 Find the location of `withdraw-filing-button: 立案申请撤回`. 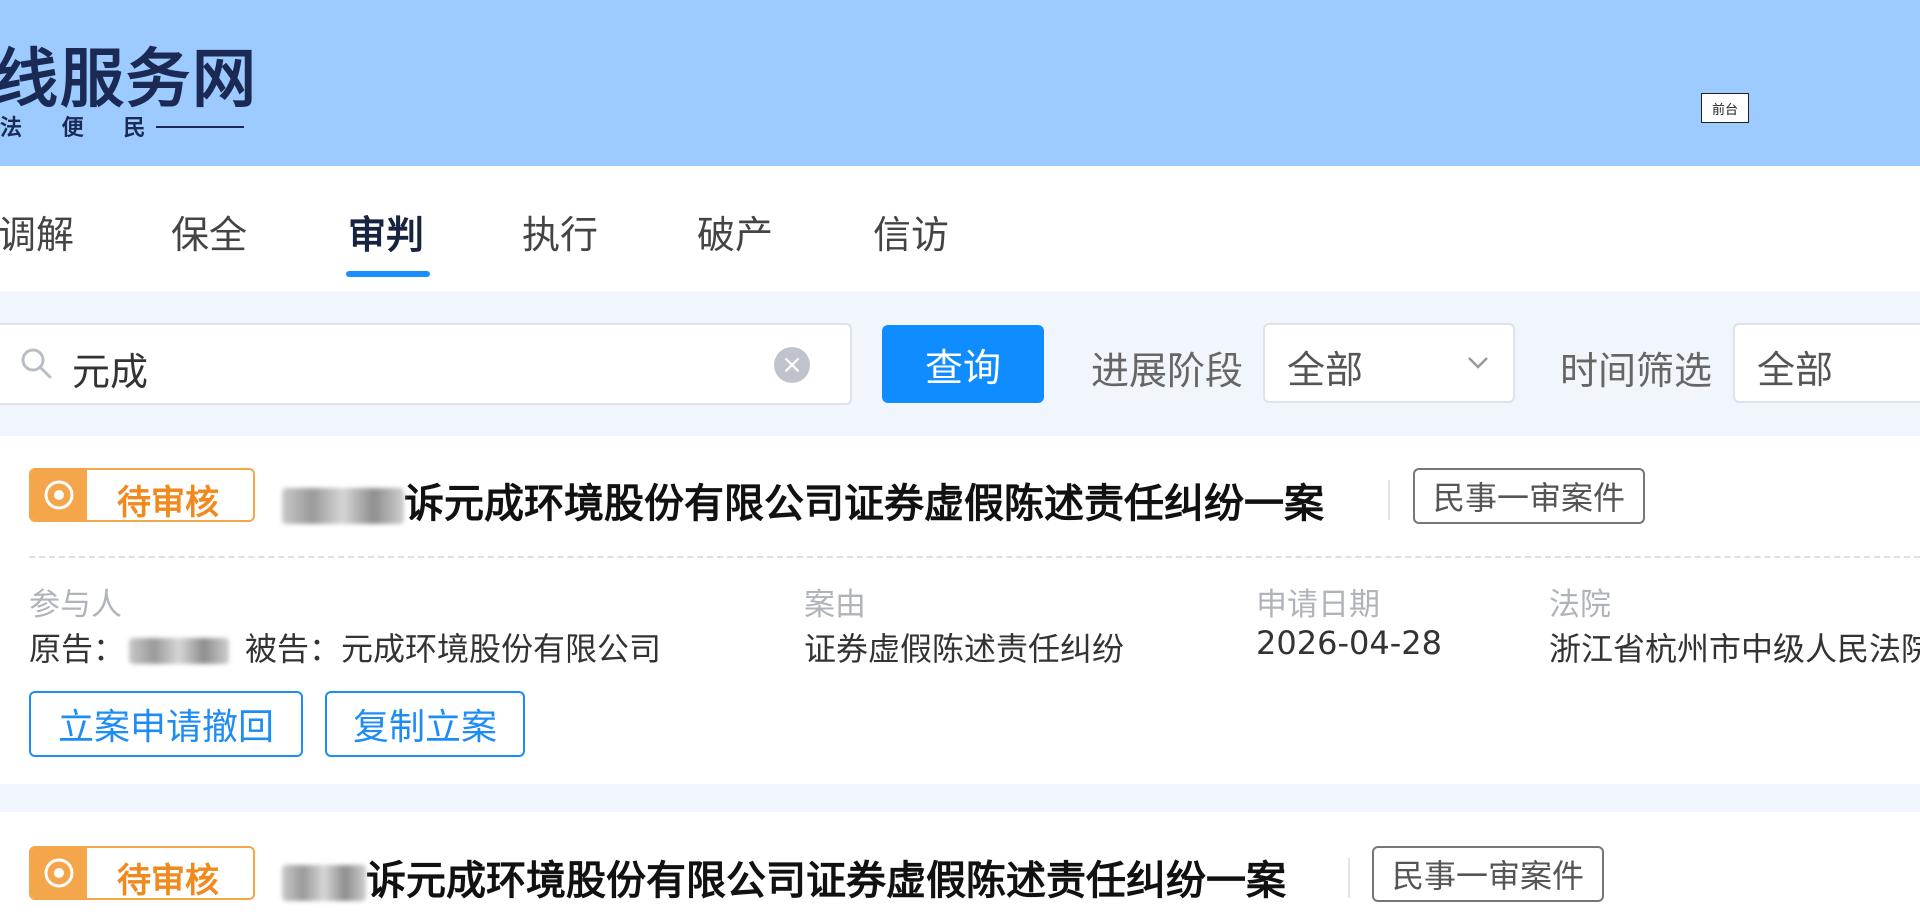

withdraw-filing-button: 立案申请撤回 is located at coordinates (166, 724).